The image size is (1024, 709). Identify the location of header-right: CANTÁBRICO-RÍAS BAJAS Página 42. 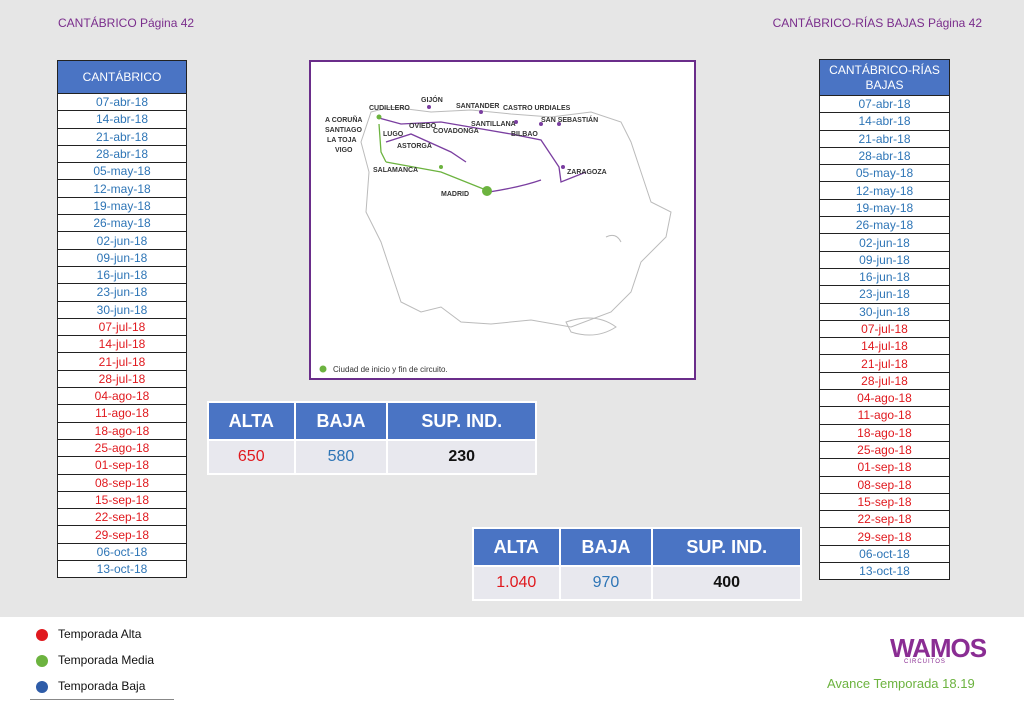
(877, 23).